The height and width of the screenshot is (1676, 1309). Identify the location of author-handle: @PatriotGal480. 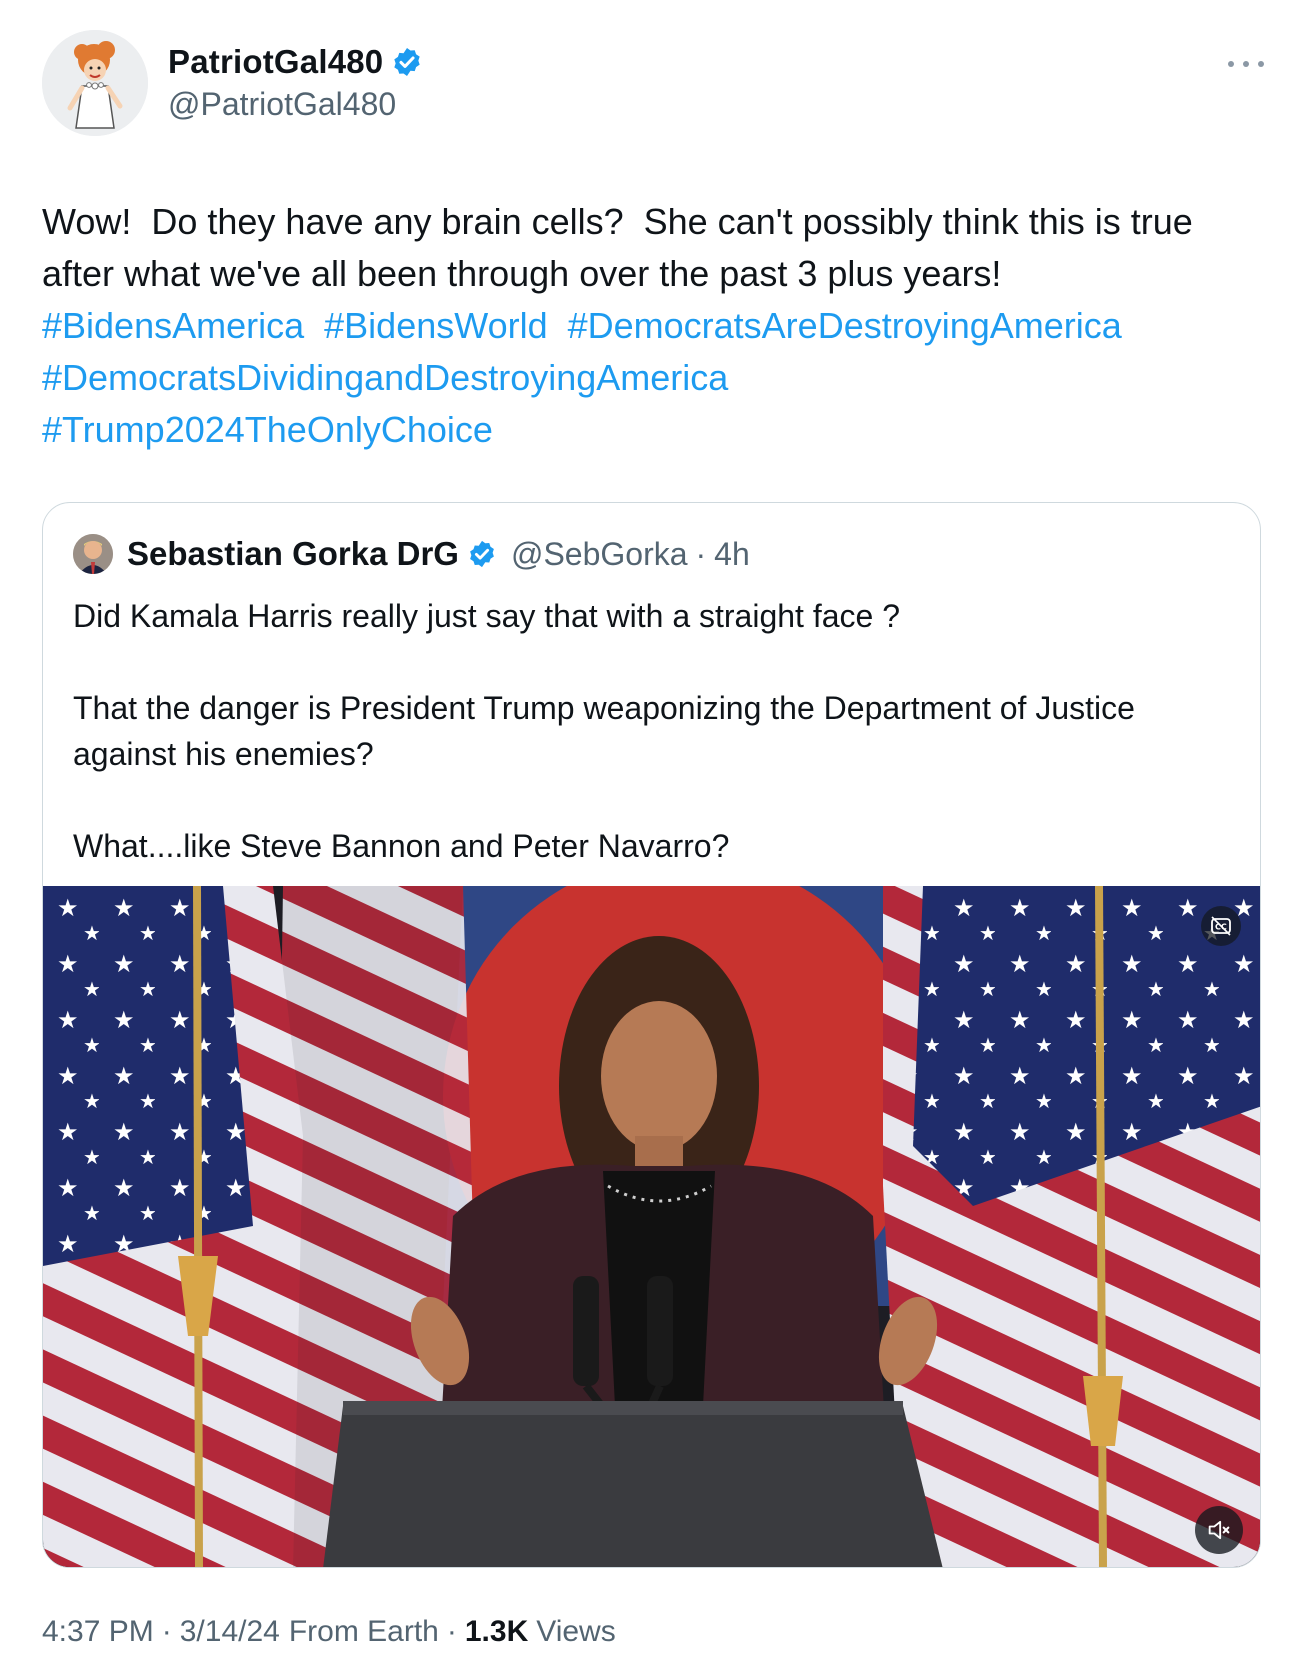
(282, 104).